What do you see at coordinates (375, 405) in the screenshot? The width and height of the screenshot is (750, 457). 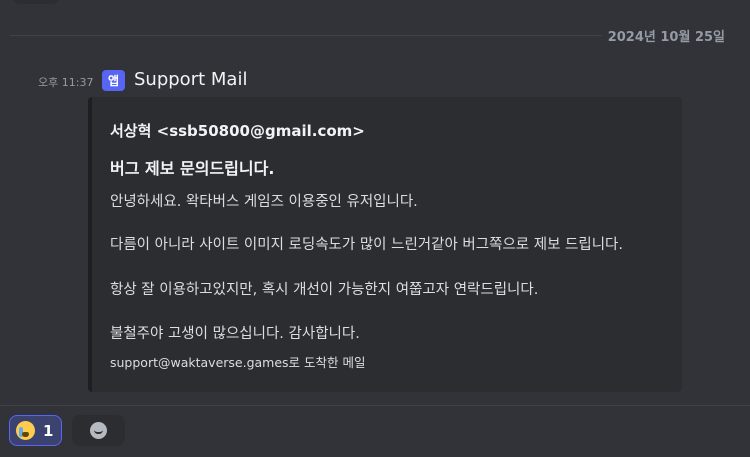 I see `reaction-bar-divider` at bounding box center [375, 405].